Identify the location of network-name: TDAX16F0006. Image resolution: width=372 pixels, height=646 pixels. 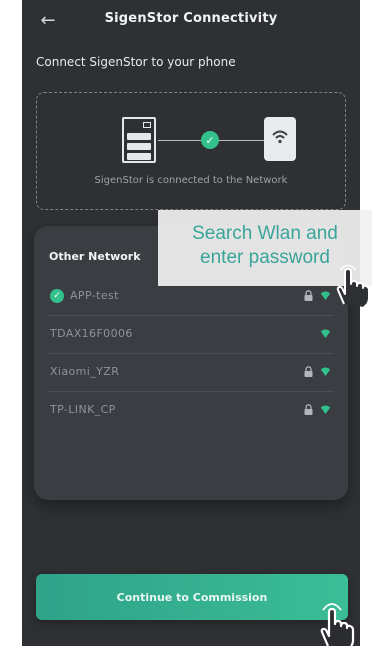
(91, 333).